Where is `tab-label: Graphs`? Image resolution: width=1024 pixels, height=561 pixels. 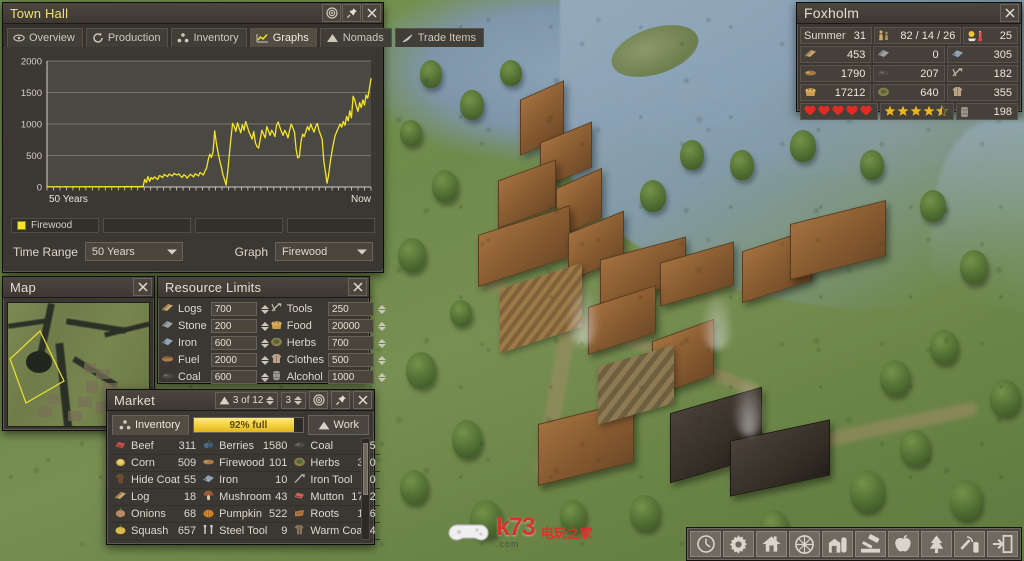 tab-label: Graphs is located at coordinates (290, 38).